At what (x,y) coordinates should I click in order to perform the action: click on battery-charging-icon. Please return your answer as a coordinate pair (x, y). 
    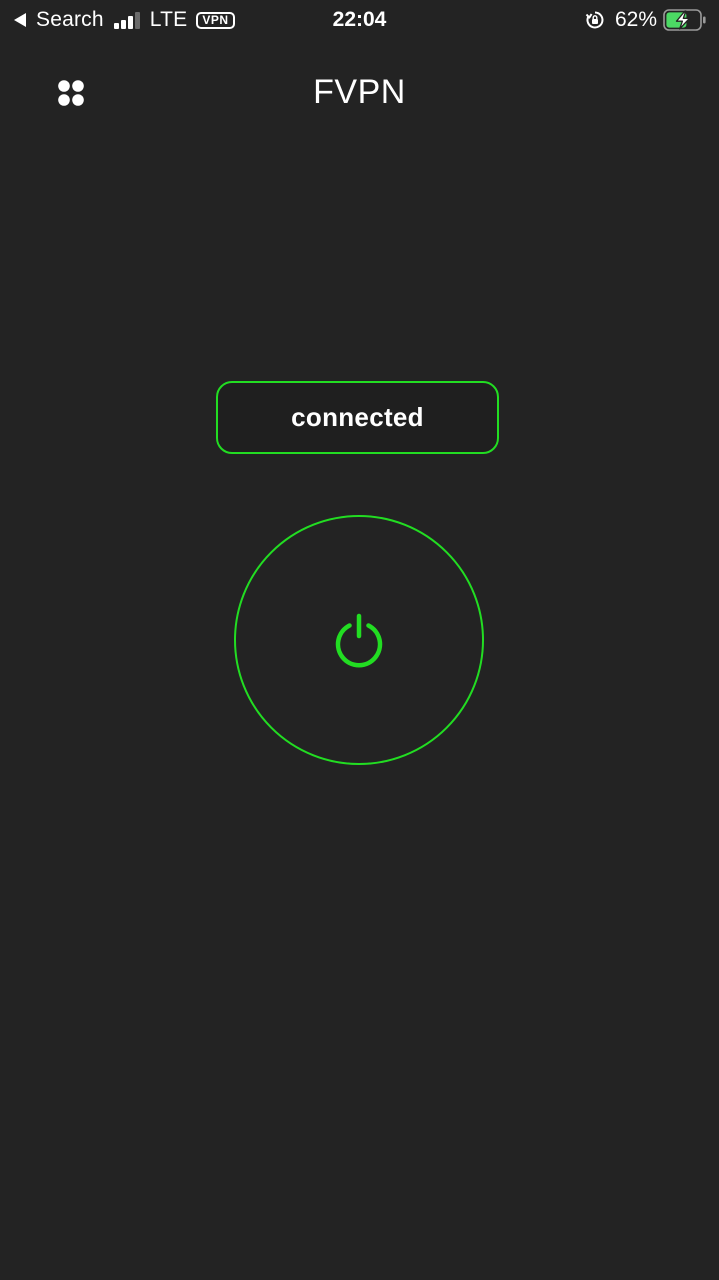
    Looking at the image, I should click on (685, 20).